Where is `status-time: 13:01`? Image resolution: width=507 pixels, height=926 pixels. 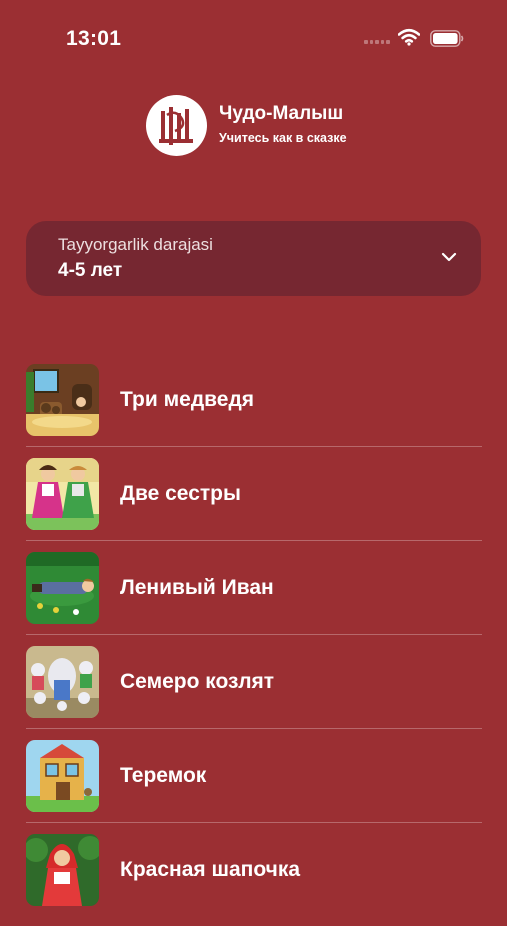
status-time: 13:01 is located at coordinates (94, 38).